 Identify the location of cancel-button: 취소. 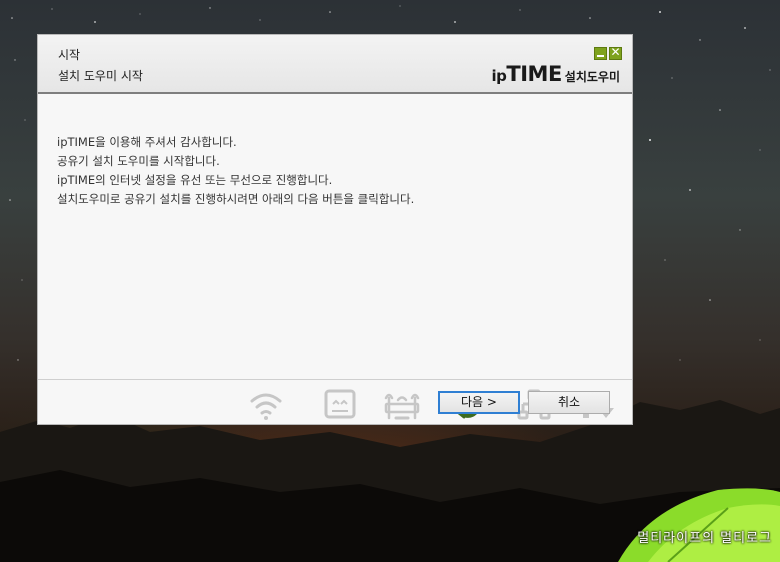
(569, 402).